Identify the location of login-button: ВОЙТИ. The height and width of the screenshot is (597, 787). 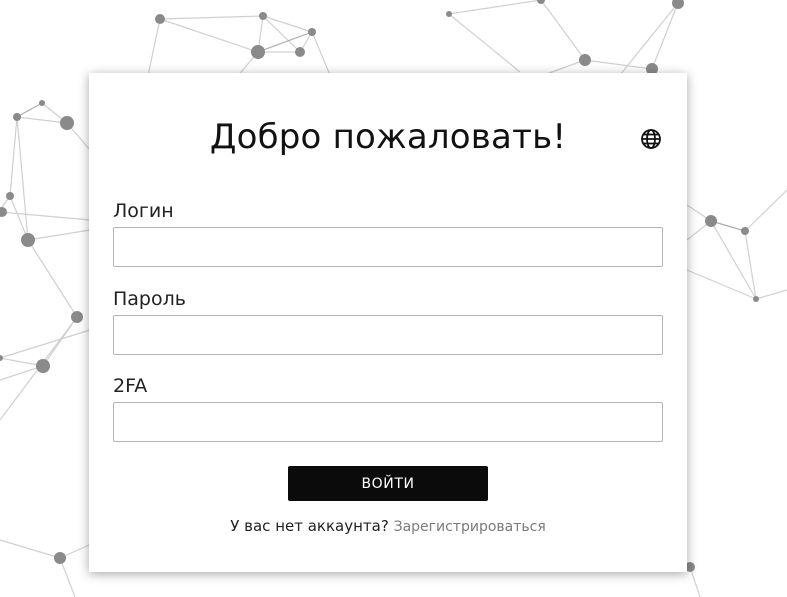
(388, 483).